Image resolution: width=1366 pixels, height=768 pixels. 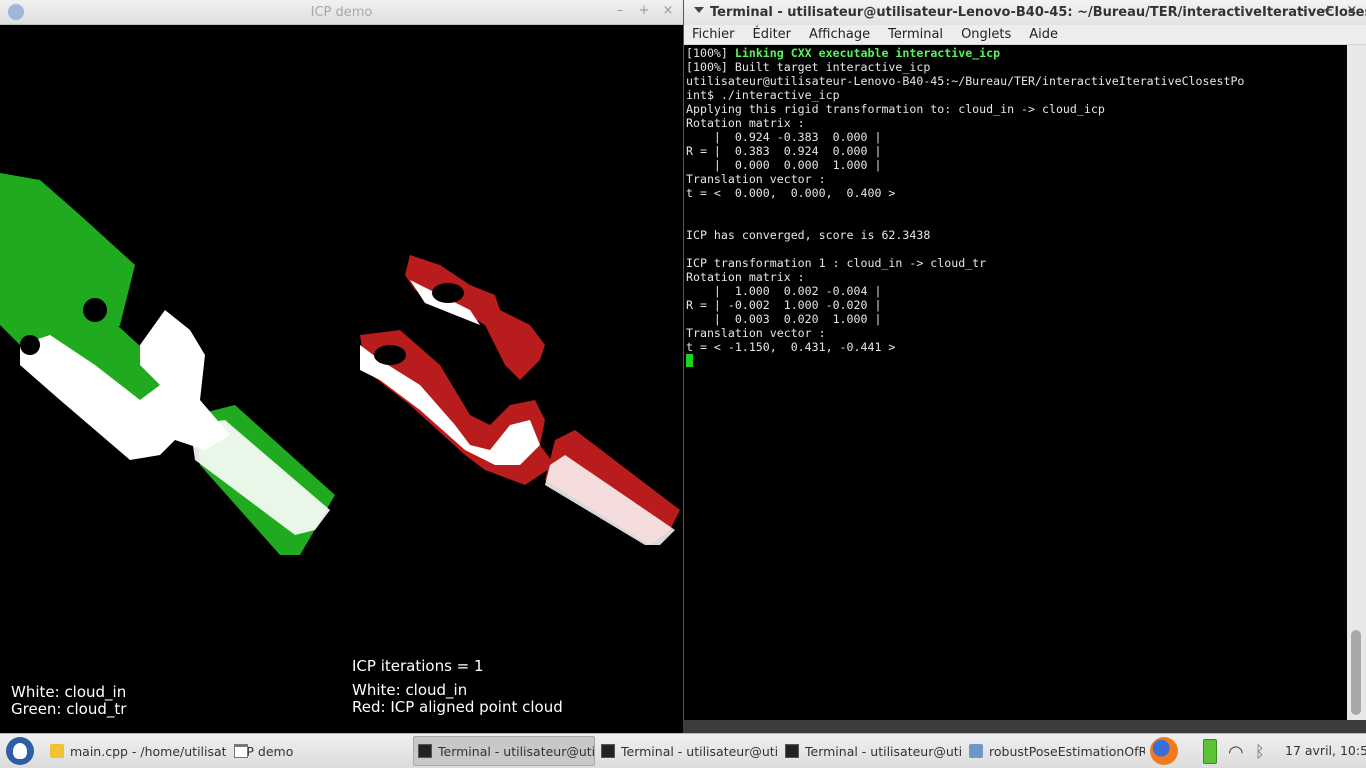 What do you see at coordinates (390, 355) in the screenshot?
I see `red-cloud-hole-bottom` at bounding box center [390, 355].